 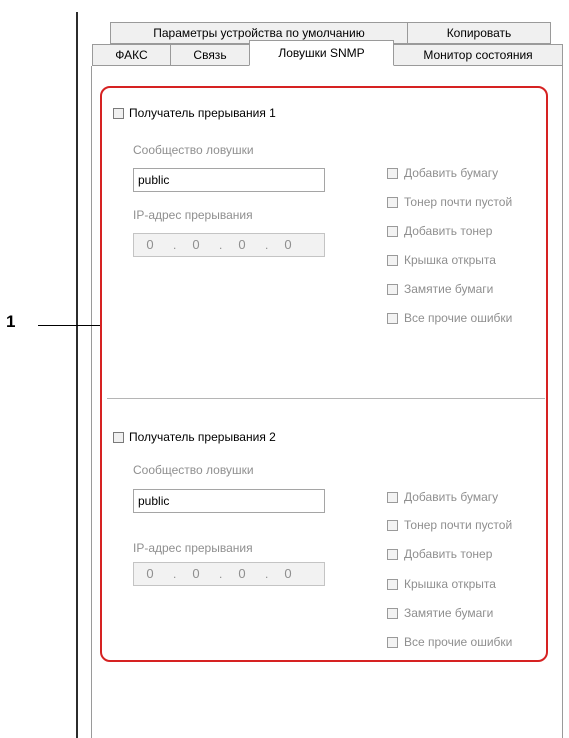 I want to click on receiver-1-checkbox, so click(x=118, y=113).